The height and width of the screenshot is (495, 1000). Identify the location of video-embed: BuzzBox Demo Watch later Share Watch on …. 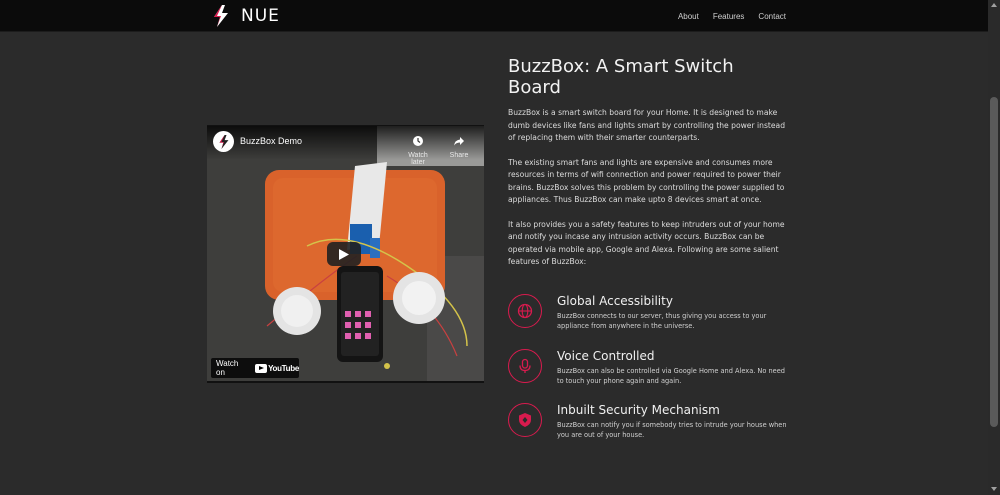
(345, 254).